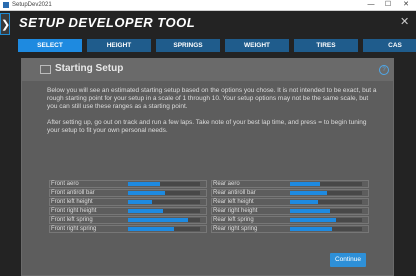 The width and height of the screenshot is (416, 276). Describe the element at coordinates (208, 5) in the screenshot. I see `window-titlebar: SetupDev2021 — ☐ ✕` at that location.